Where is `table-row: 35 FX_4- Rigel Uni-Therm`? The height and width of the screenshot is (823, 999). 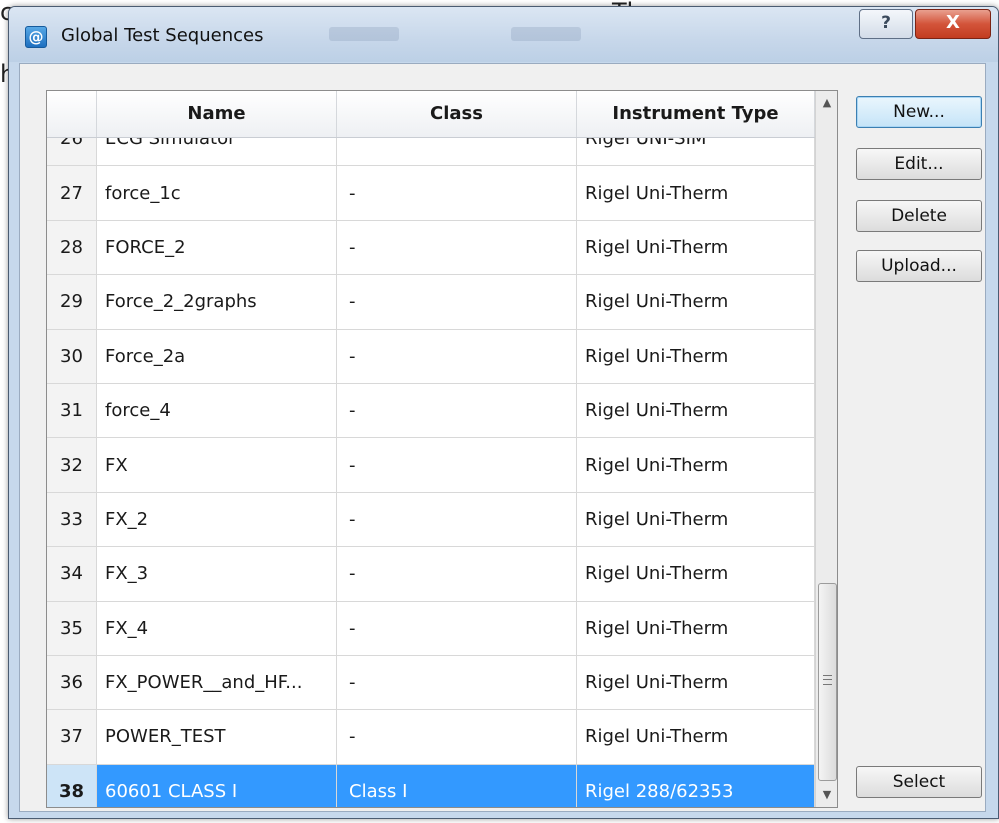
table-row: 35 FX_4- Rigel Uni-Therm is located at coordinates (431, 628).